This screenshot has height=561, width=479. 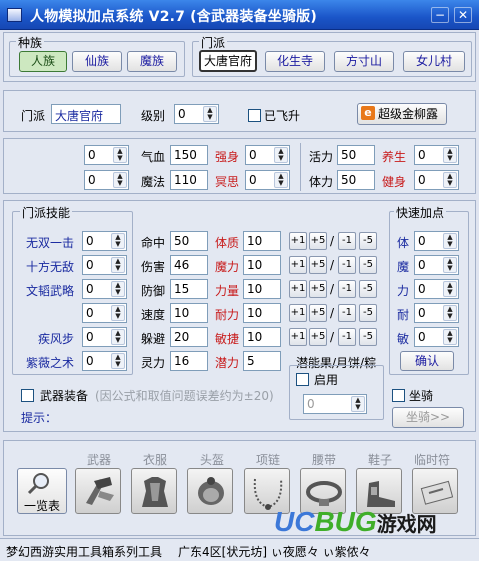 What do you see at coordinates (356, 180) in the screenshot?
I see `stamina-field: 50` at bounding box center [356, 180].